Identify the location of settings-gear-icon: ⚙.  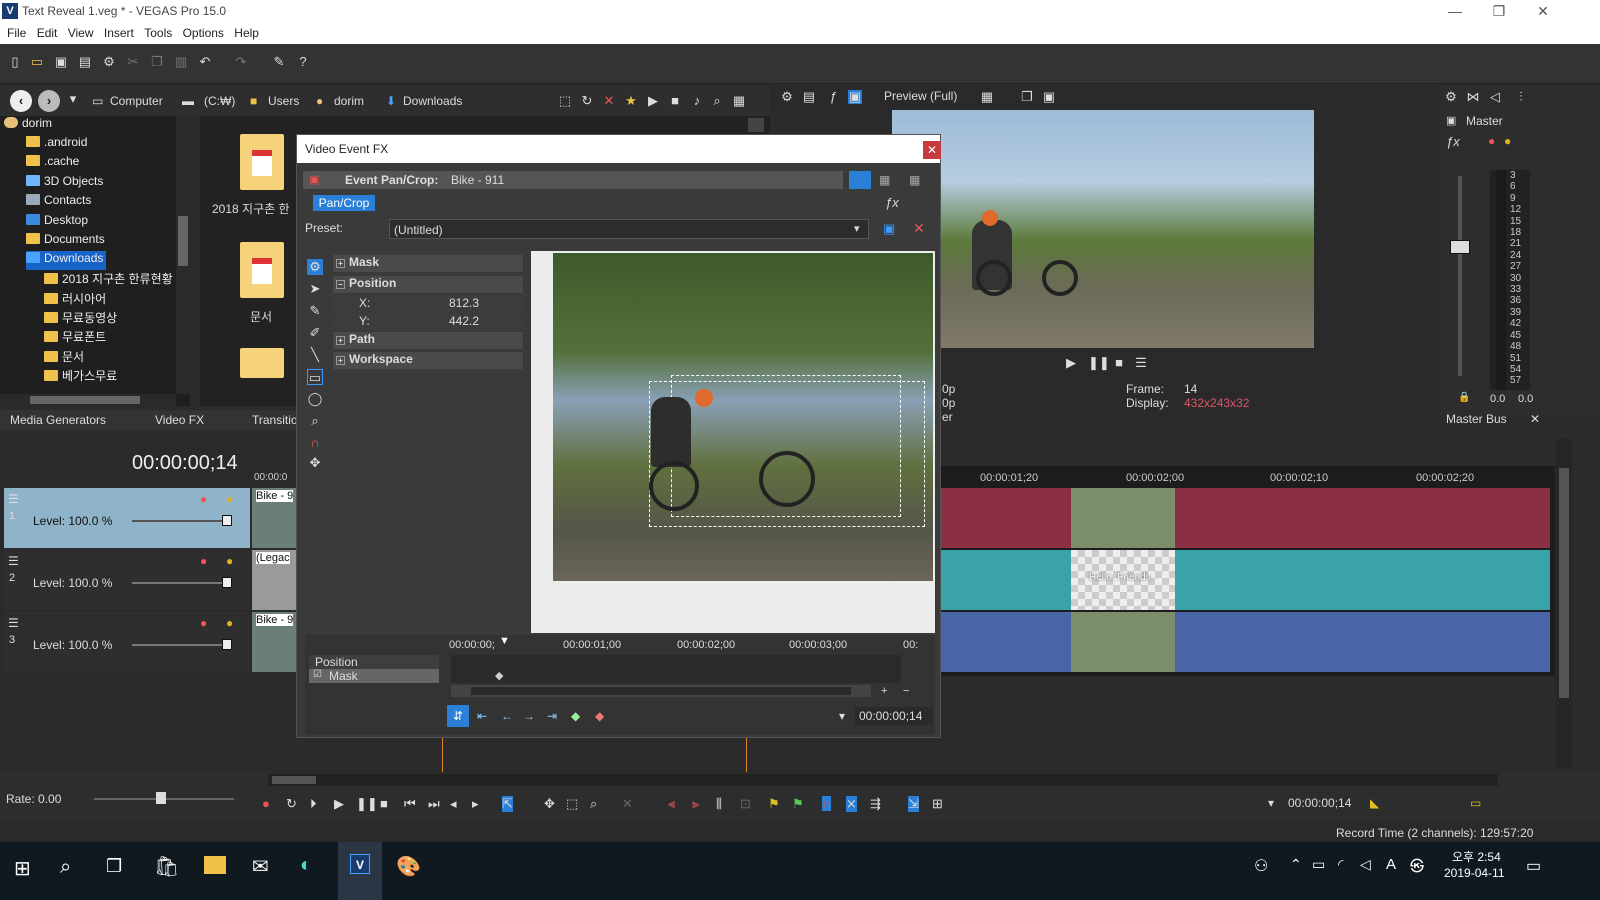
(109, 62).